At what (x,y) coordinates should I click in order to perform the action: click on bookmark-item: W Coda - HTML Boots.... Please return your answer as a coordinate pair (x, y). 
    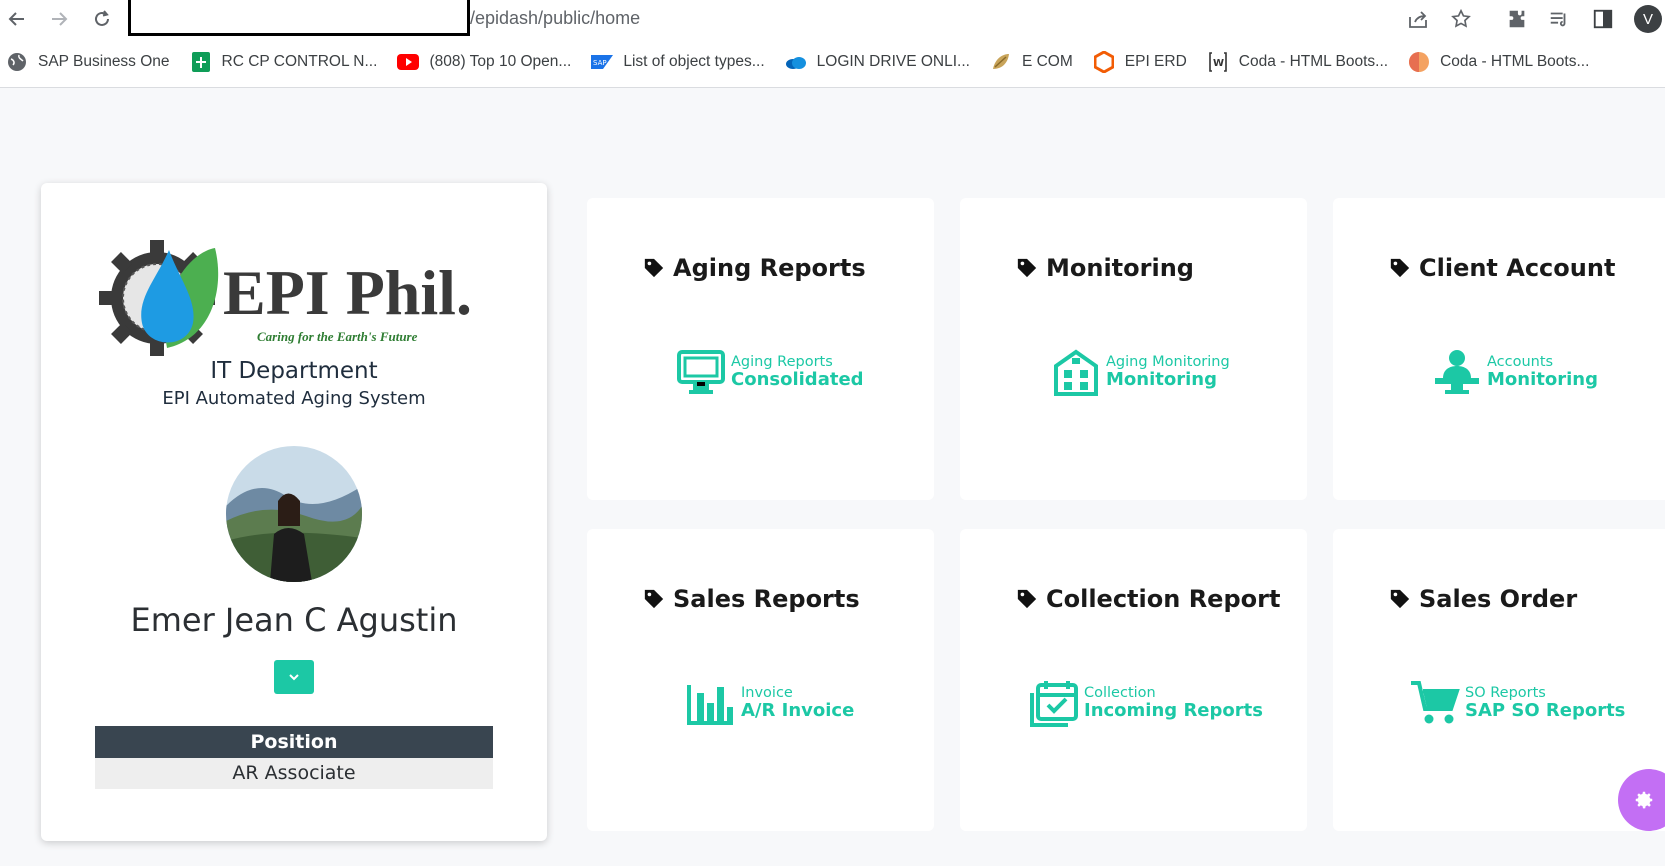
    Looking at the image, I should click on (1297, 62).